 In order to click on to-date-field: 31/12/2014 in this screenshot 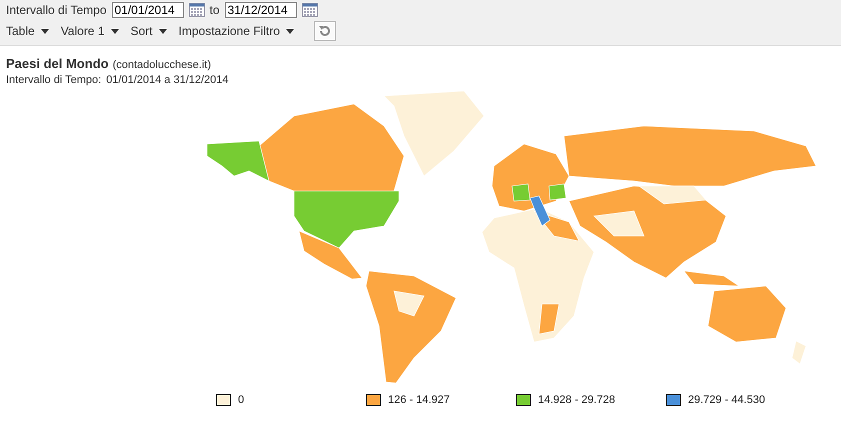, I will do `click(260, 10)`.